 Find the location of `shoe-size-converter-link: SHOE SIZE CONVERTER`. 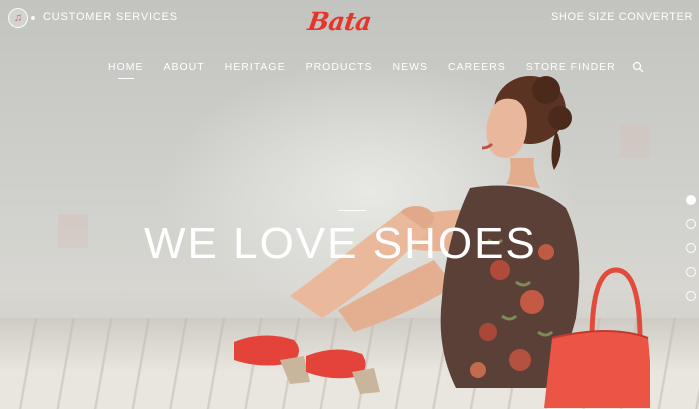

shoe-size-converter-link: SHOE SIZE CONVERTER is located at coordinates (622, 17).